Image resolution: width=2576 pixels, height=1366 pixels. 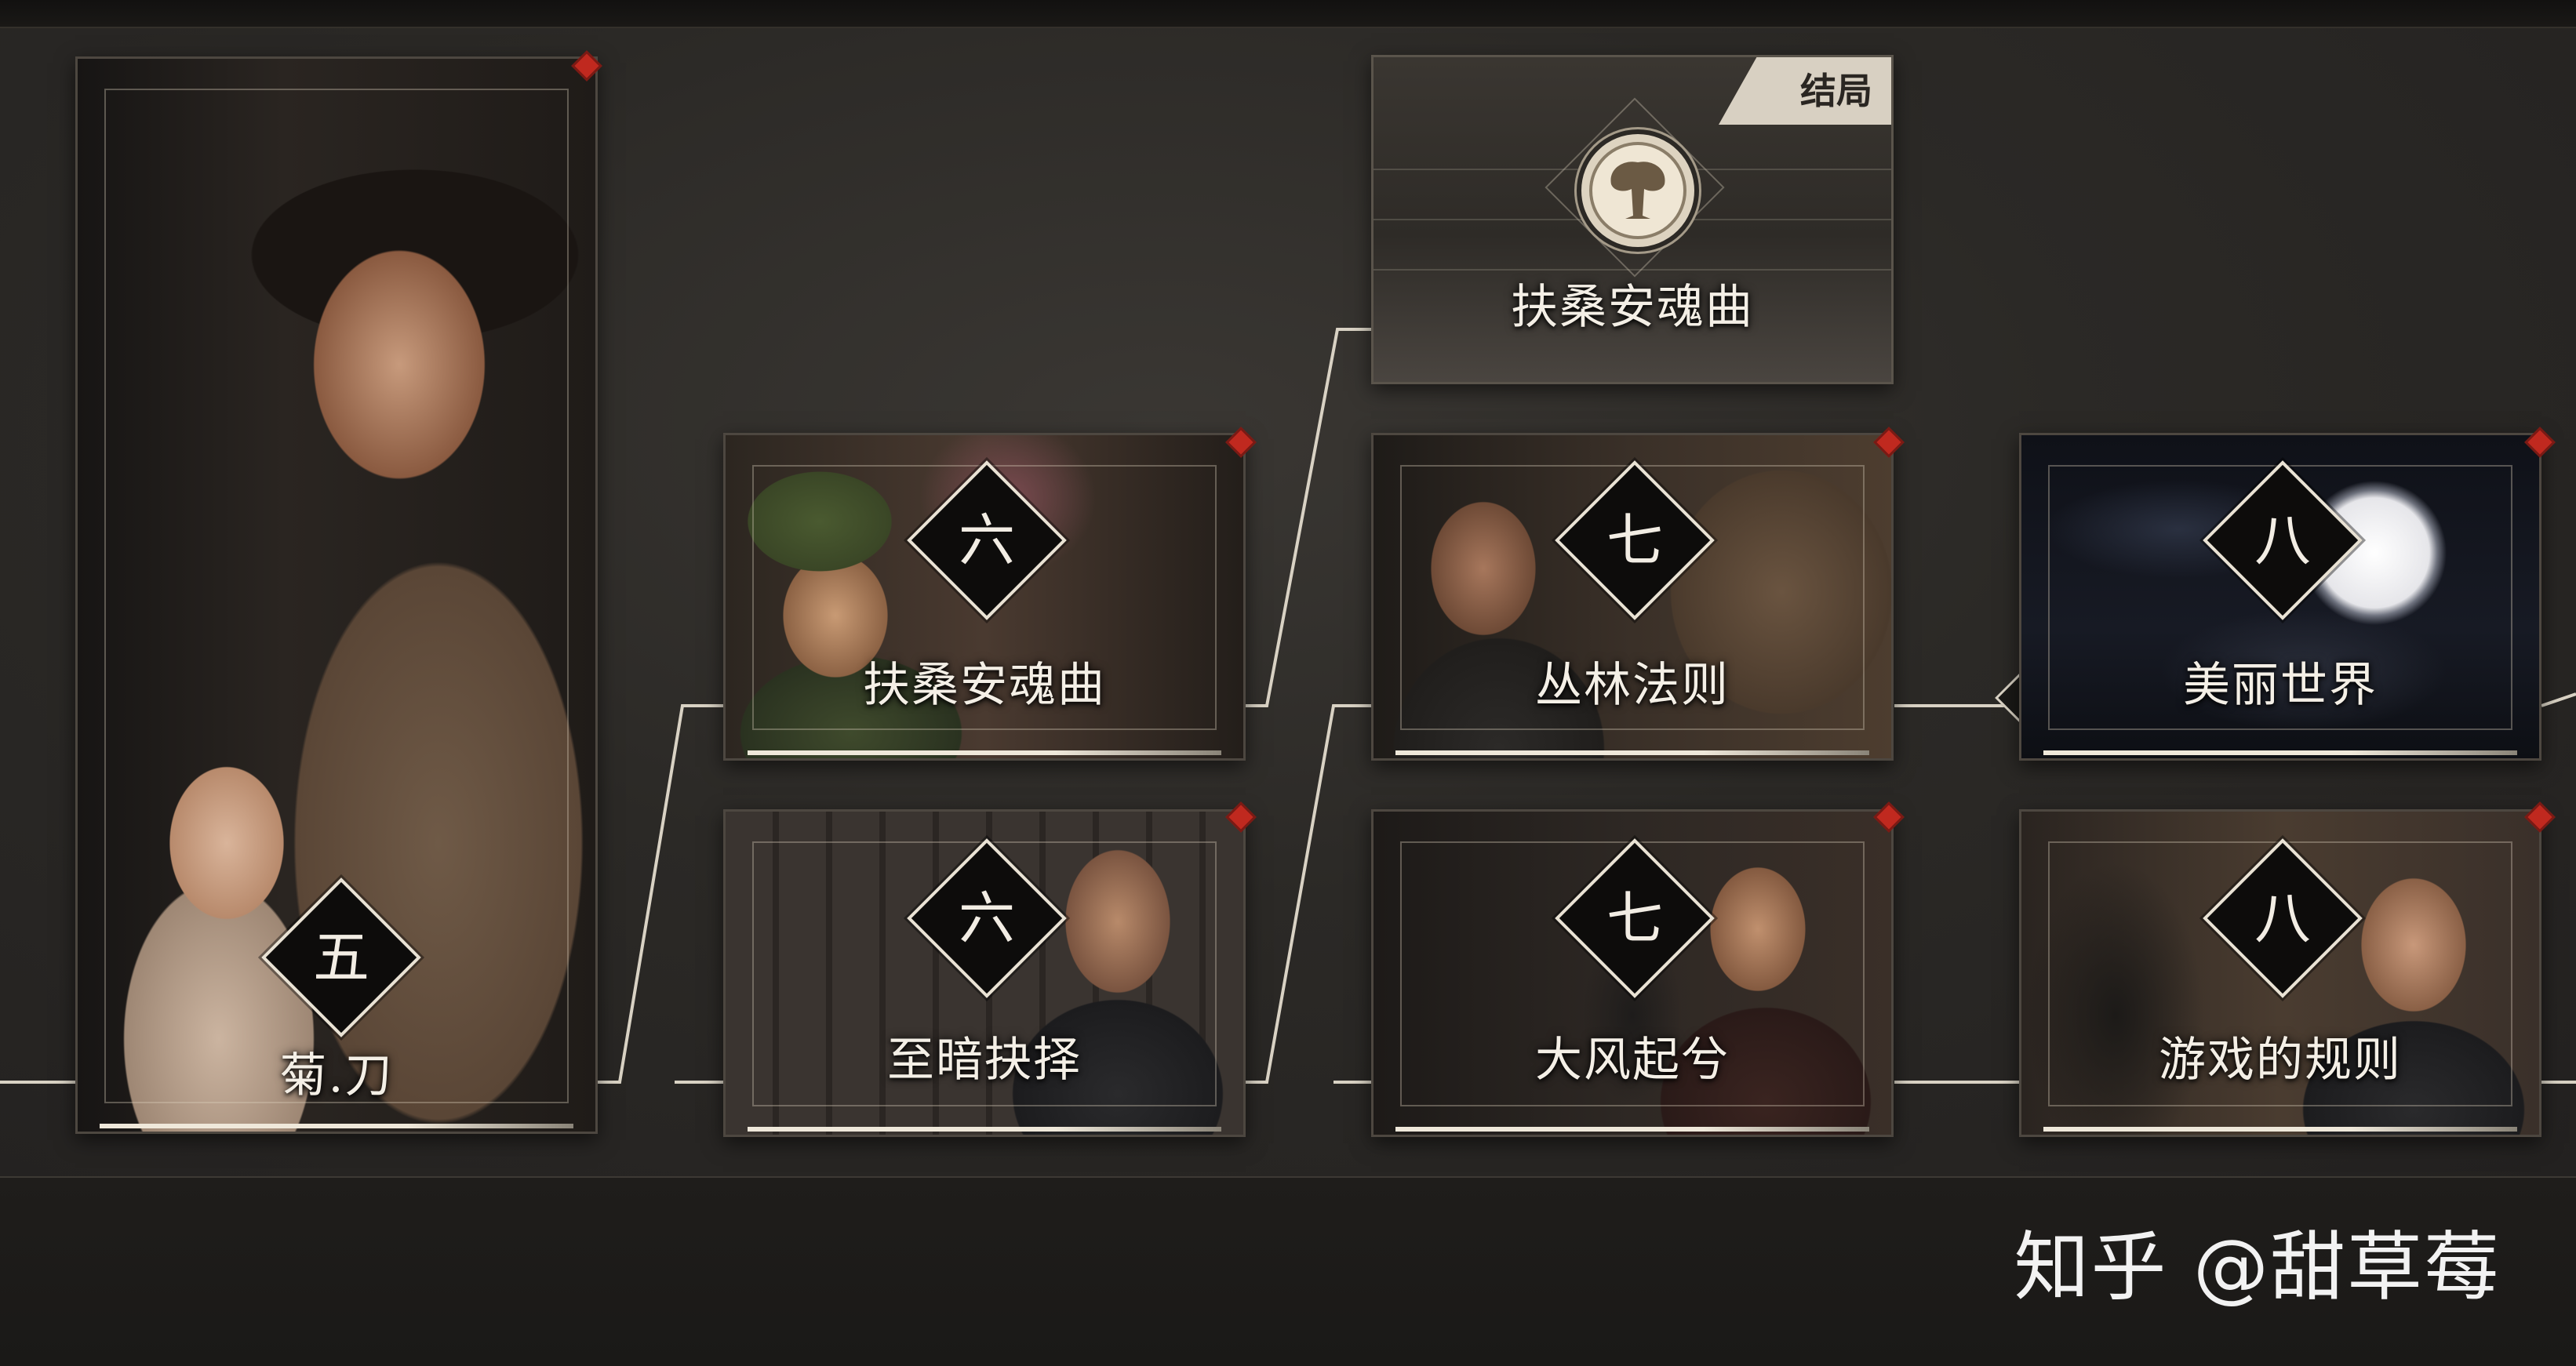 What do you see at coordinates (1632, 597) in the screenshot?
I see `chapter-card-7a: 七 丛林法则` at bounding box center [1632, 597].